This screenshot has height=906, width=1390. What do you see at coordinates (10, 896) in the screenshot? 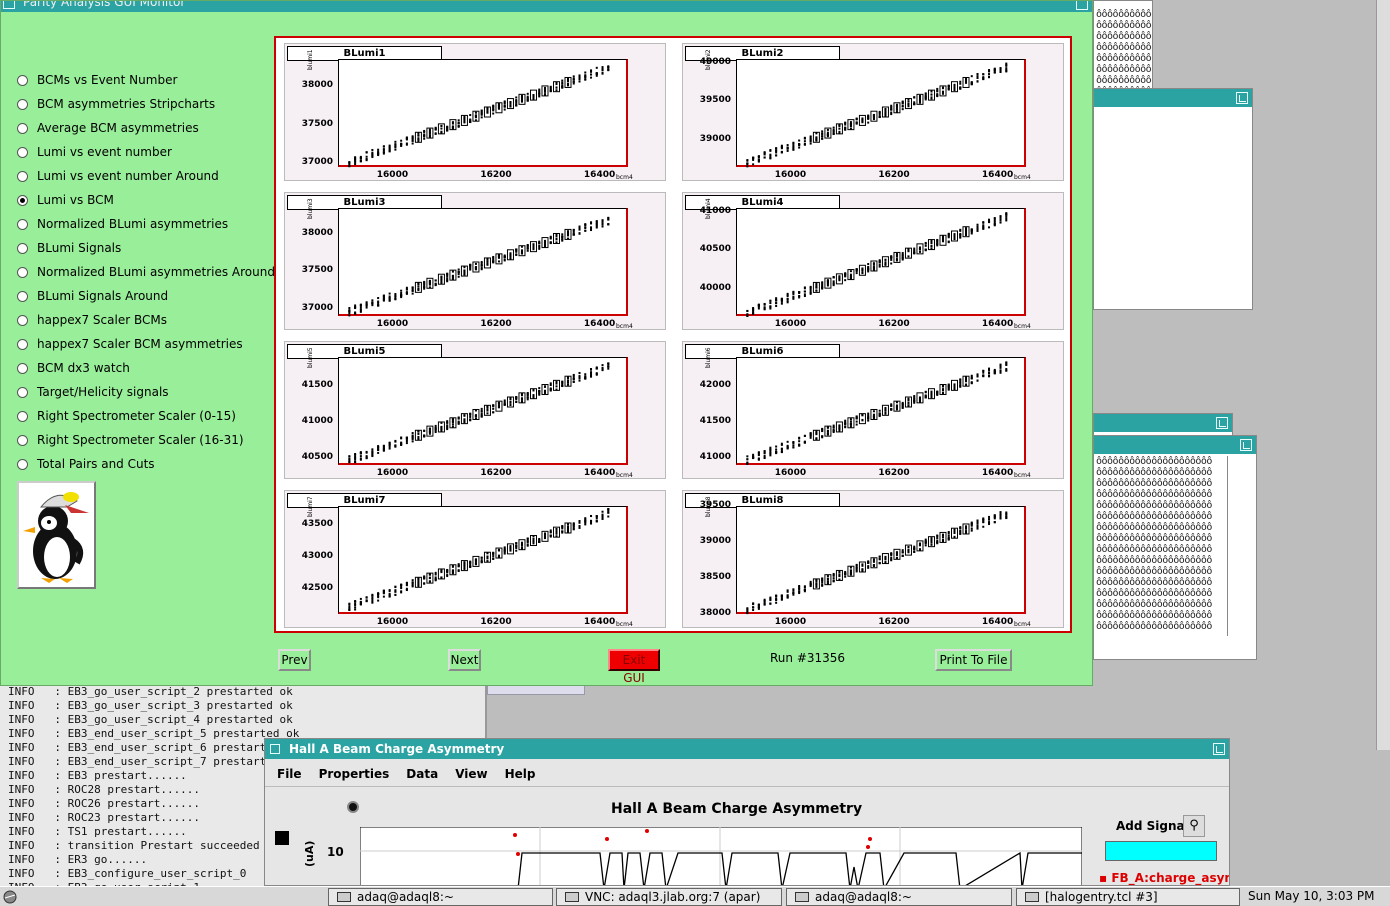
I see `start-menu-icon` at bounding box center [10, 896].